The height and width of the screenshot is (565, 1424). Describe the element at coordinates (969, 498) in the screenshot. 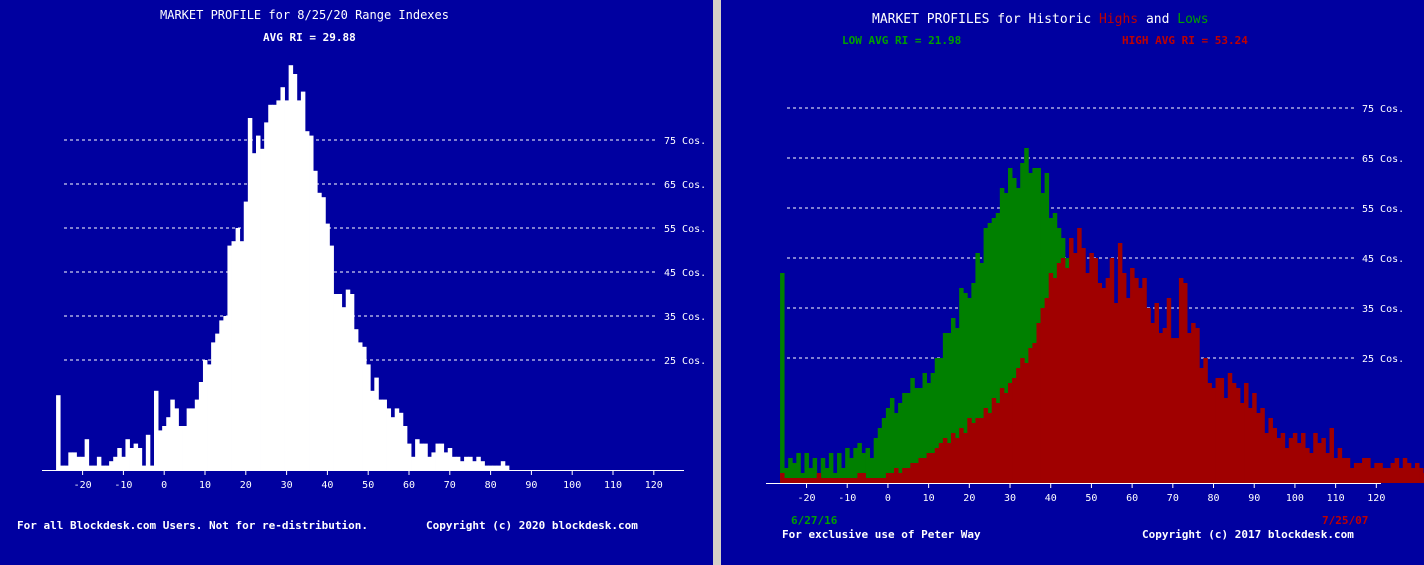

I see `x-tick-label-20: 20` at that location.